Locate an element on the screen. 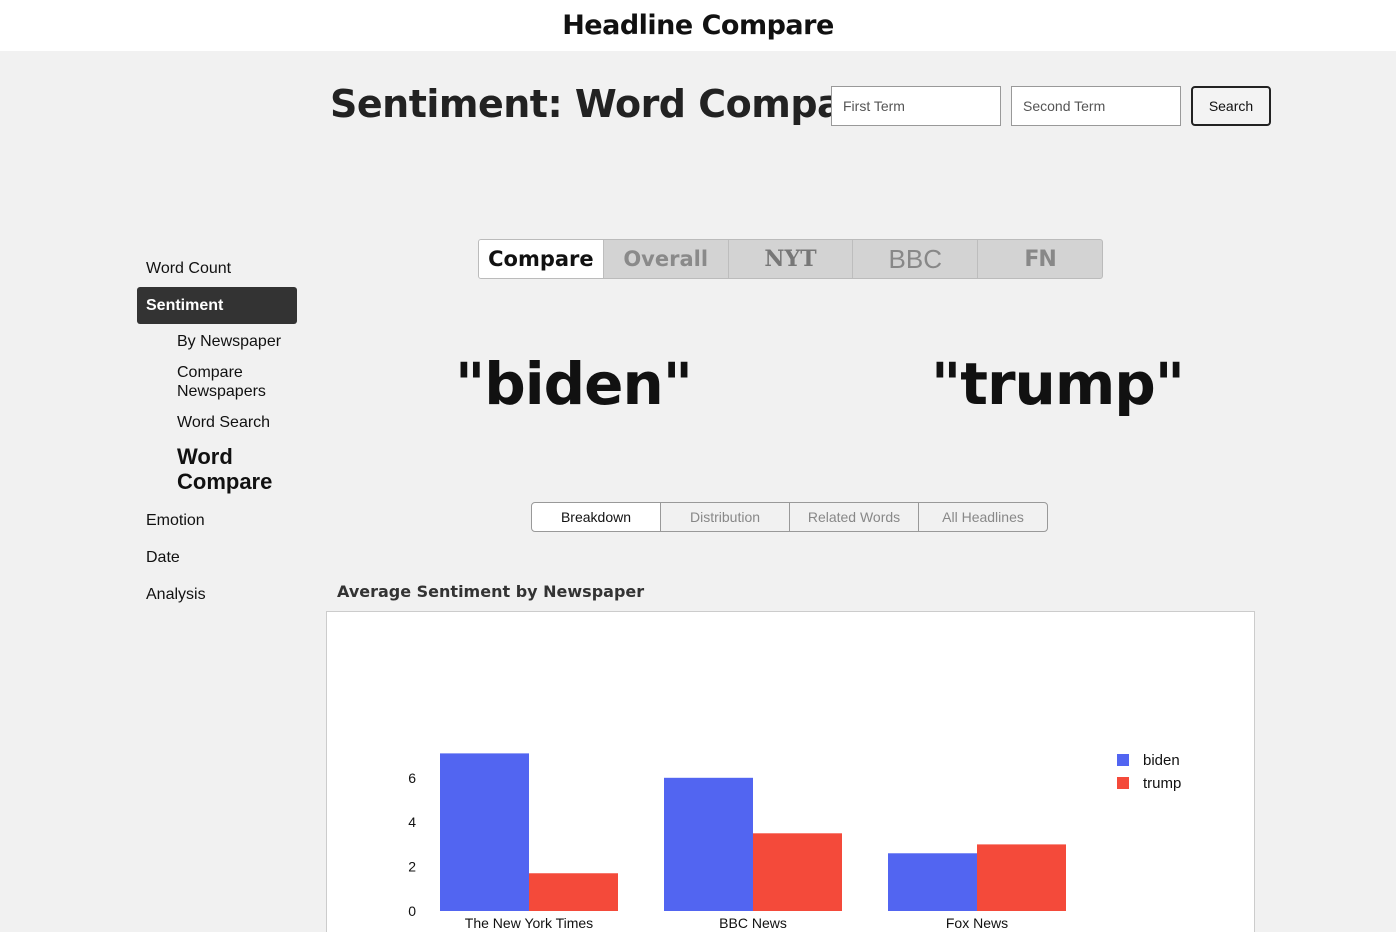 The image size is (1396, 932). subitem-word-compare: Word Compare is located at coordinates (204, 469).